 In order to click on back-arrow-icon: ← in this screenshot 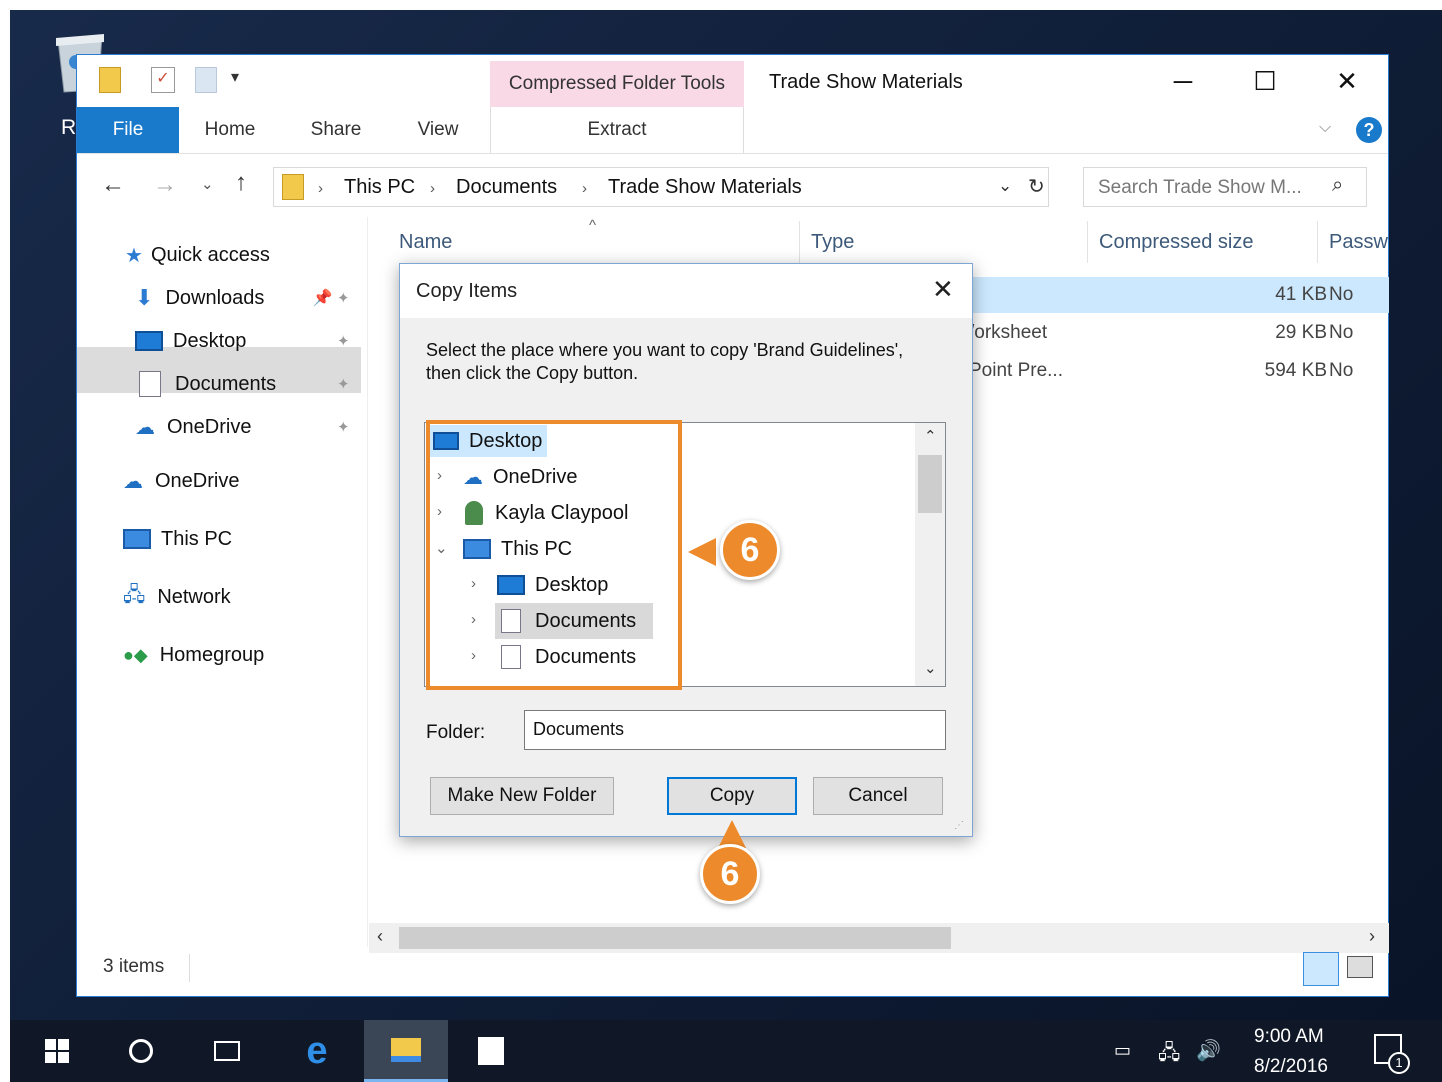, I will do `click(113, 185)`.